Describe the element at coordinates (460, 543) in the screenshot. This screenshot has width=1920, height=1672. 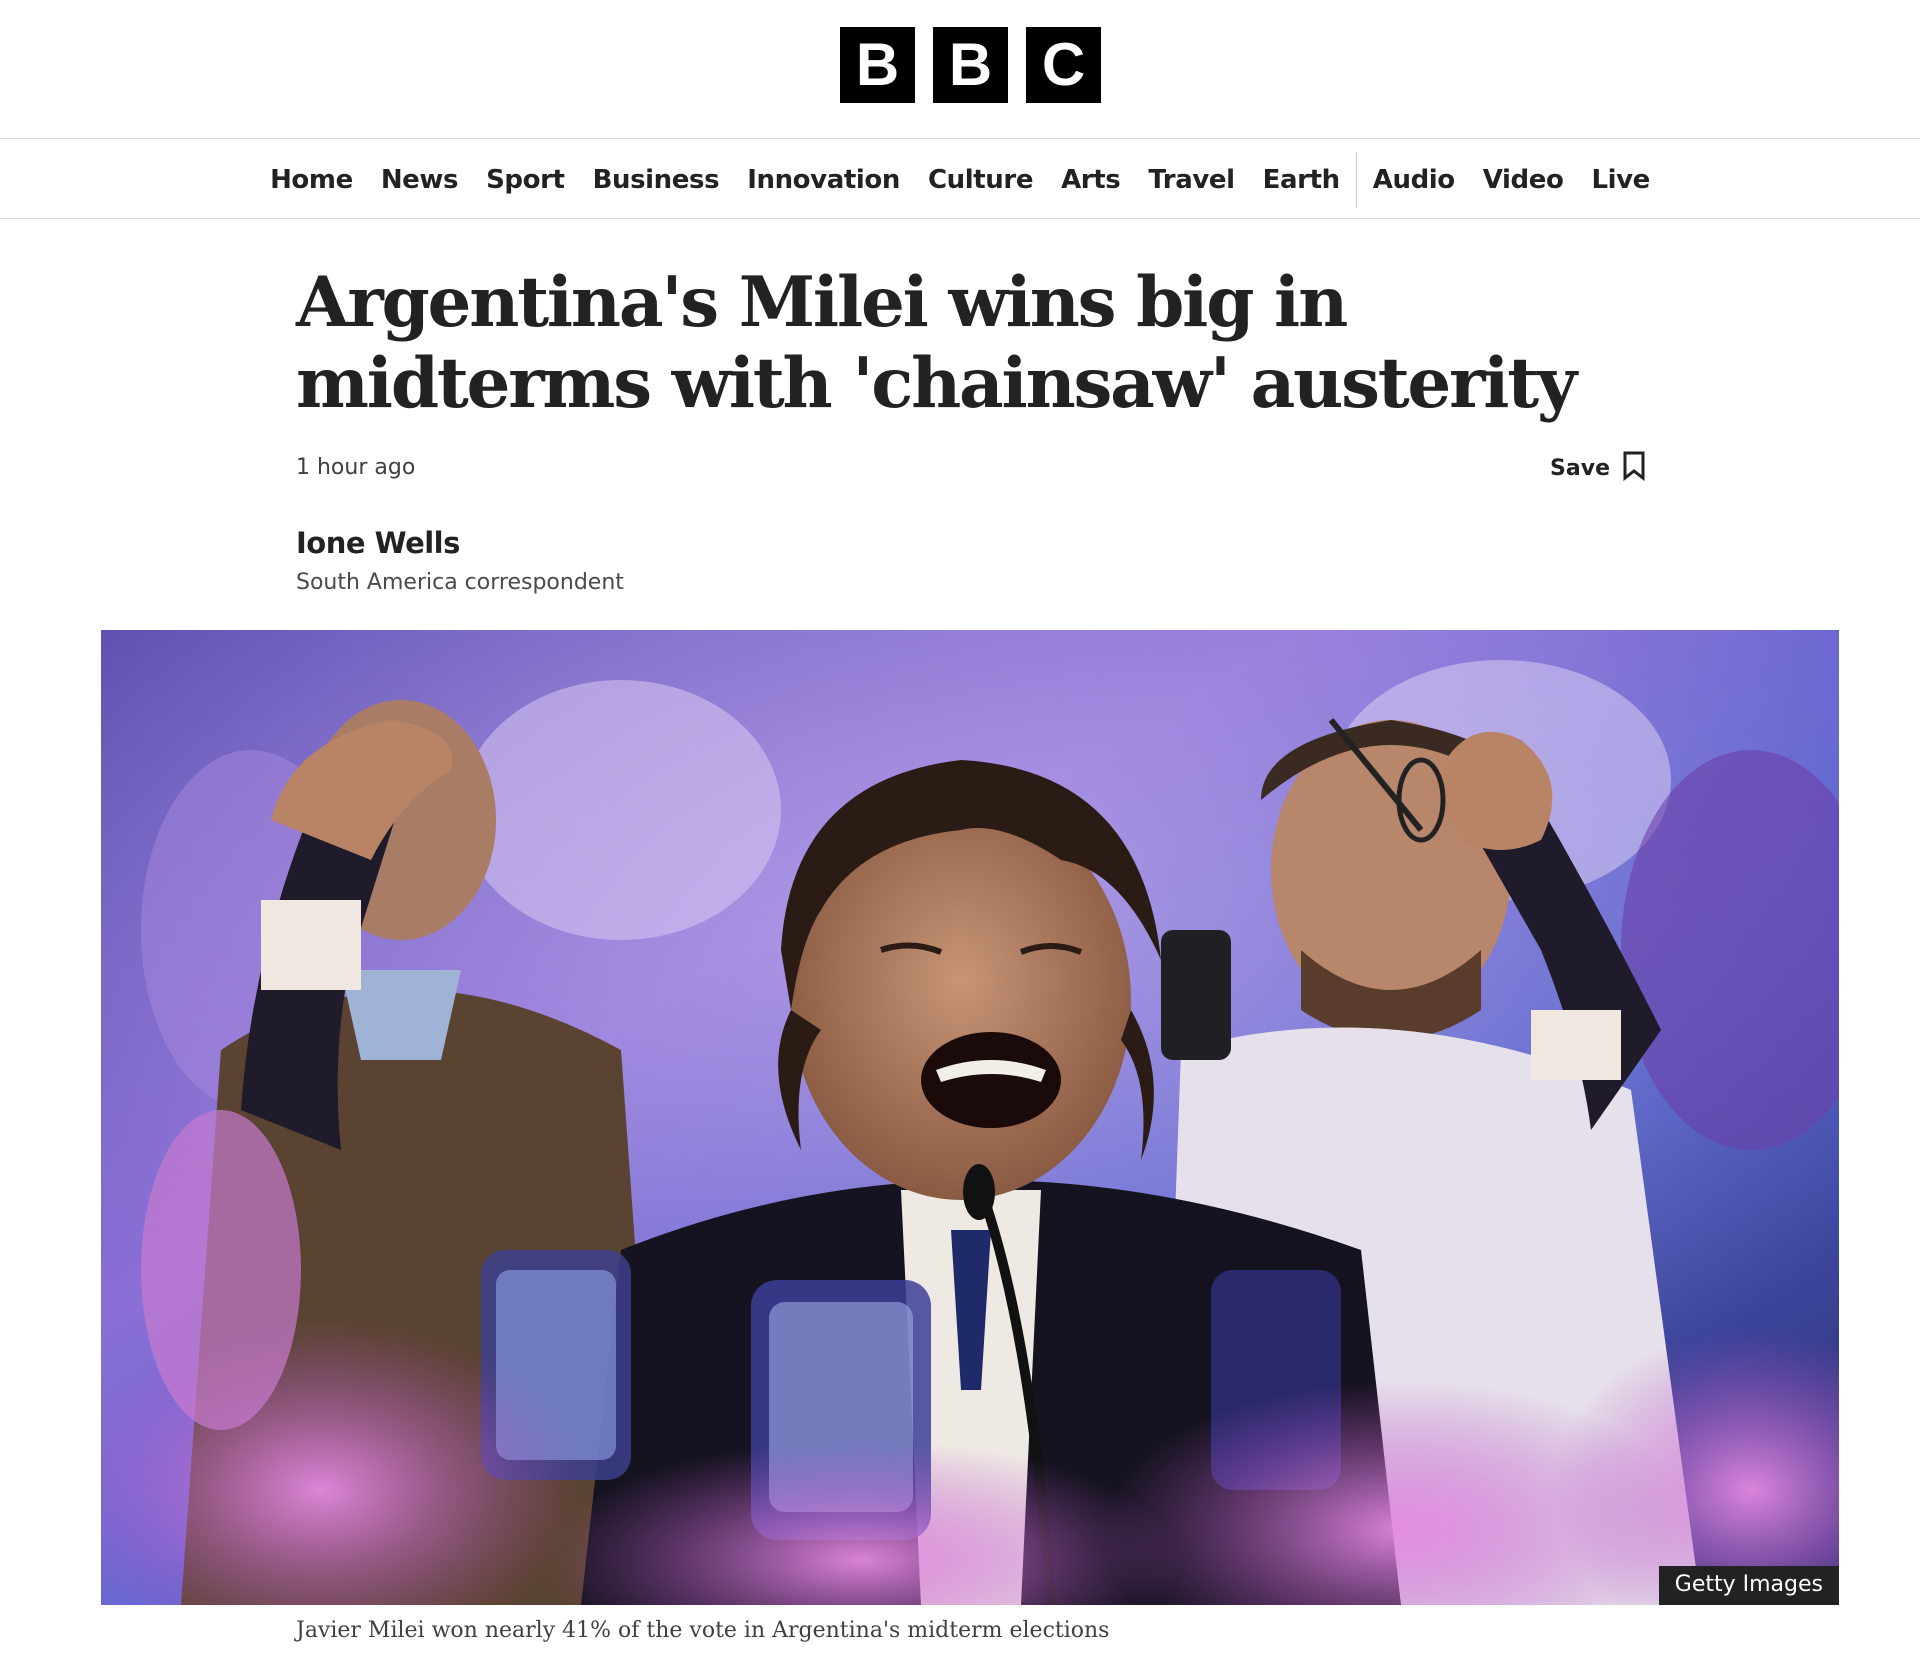
I see `author-name: Ione Wells` at that location.